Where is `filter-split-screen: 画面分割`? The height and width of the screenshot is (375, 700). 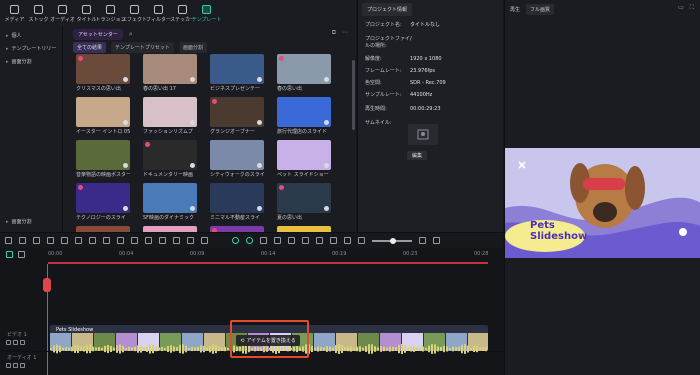
filter-split-screen: 画面分割 is located at coordinates (192, 47).